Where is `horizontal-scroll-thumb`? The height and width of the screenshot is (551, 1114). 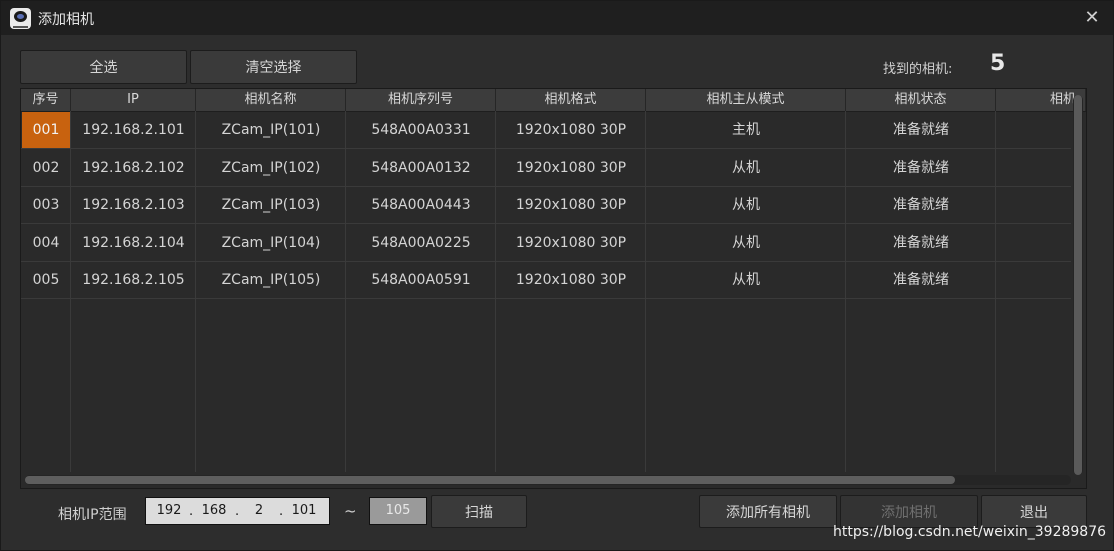
horizontal-scroll-thumb is located at coordinates (490, 480).